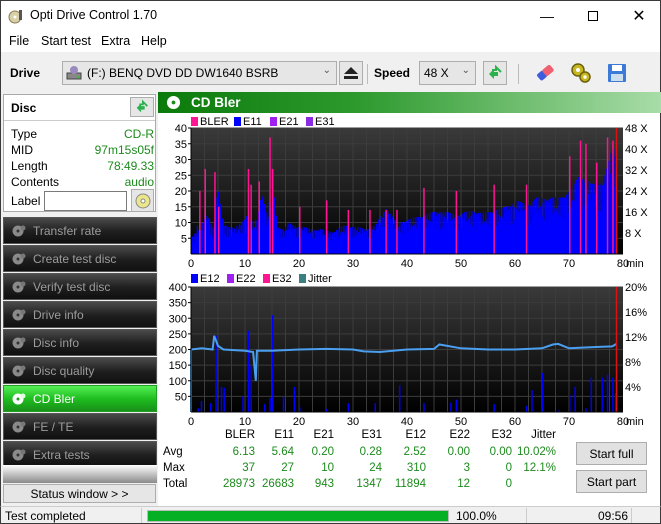 Image resolution: width=661 pixels, height=524 pixels. Describe the element at coordinates (80, 398) in the screenshot. I see `nav-item-cd-bler: CD Bler` at that location.